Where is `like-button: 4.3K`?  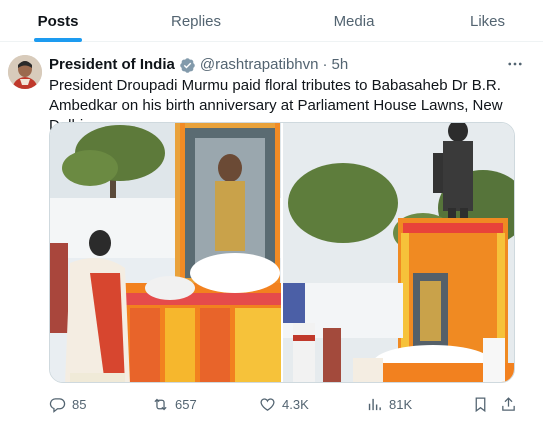
like-button: 4.3K is located at coordinates (284, 404).